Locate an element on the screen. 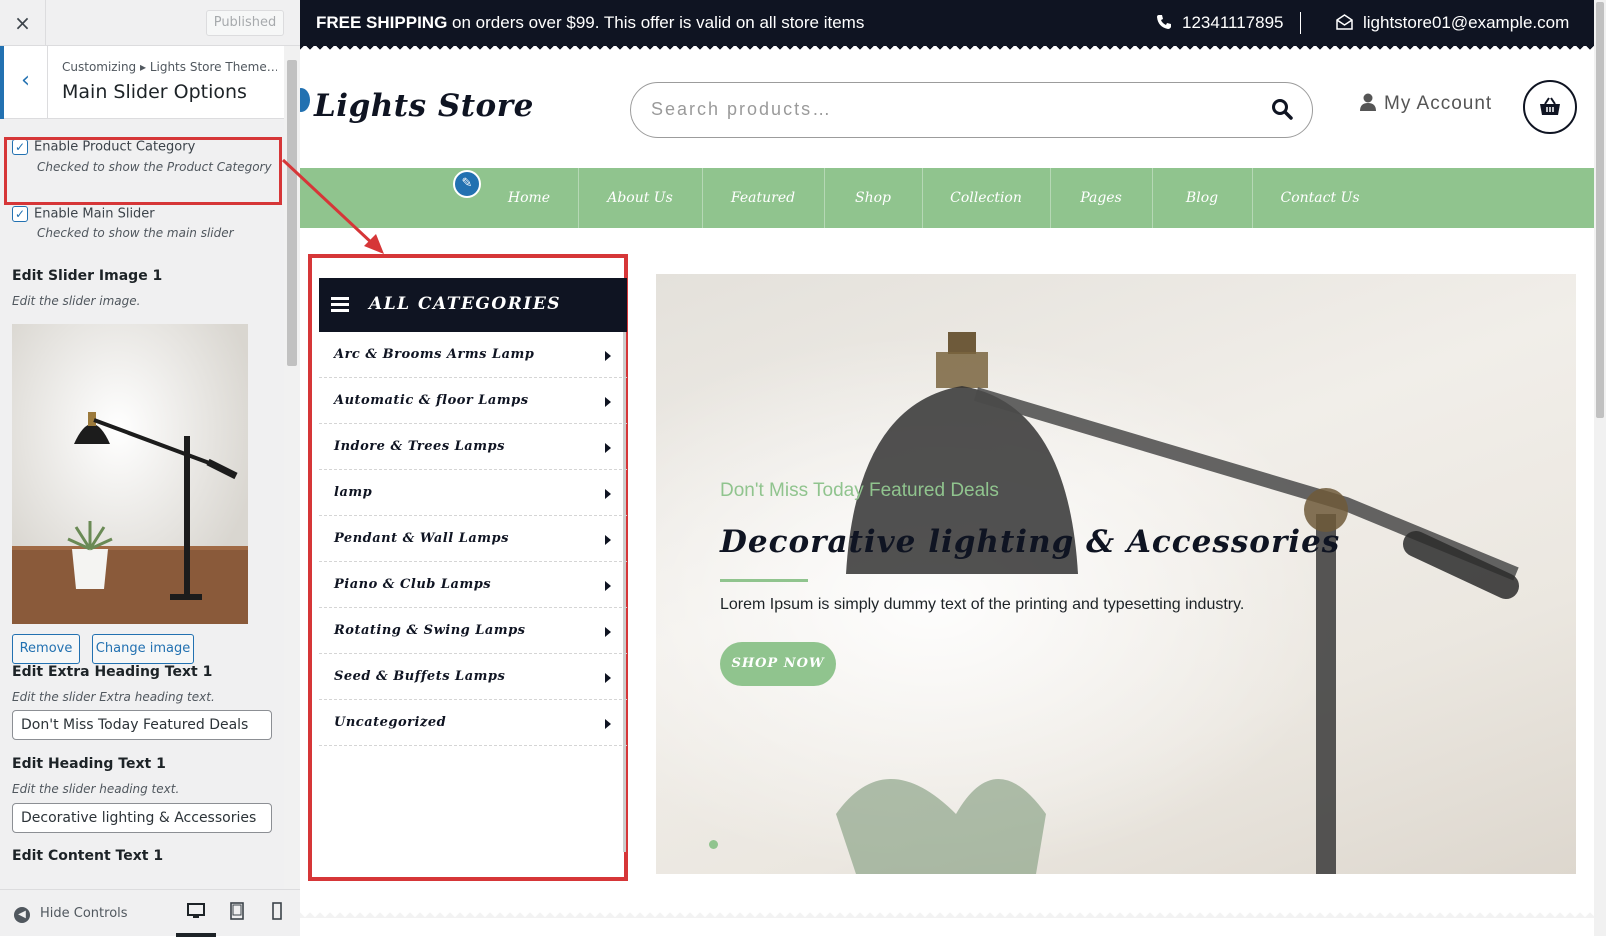  my-account-link: My Account is located at coordinates (1426, 104).